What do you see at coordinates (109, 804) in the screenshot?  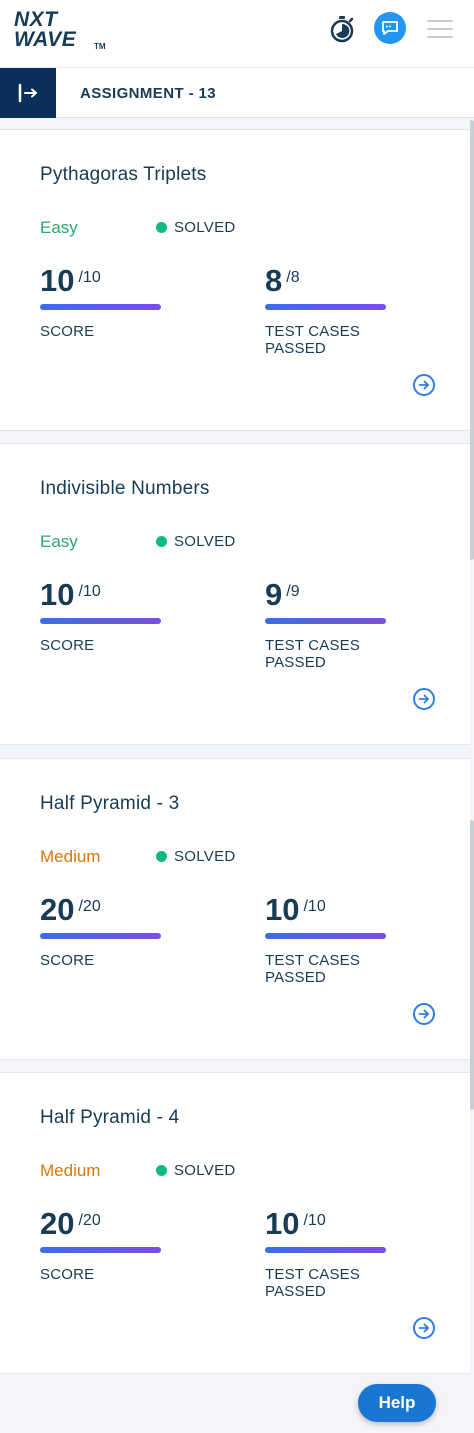 I see `problem-title: Half Pyramid - 3` at bounding box center [109, 804].